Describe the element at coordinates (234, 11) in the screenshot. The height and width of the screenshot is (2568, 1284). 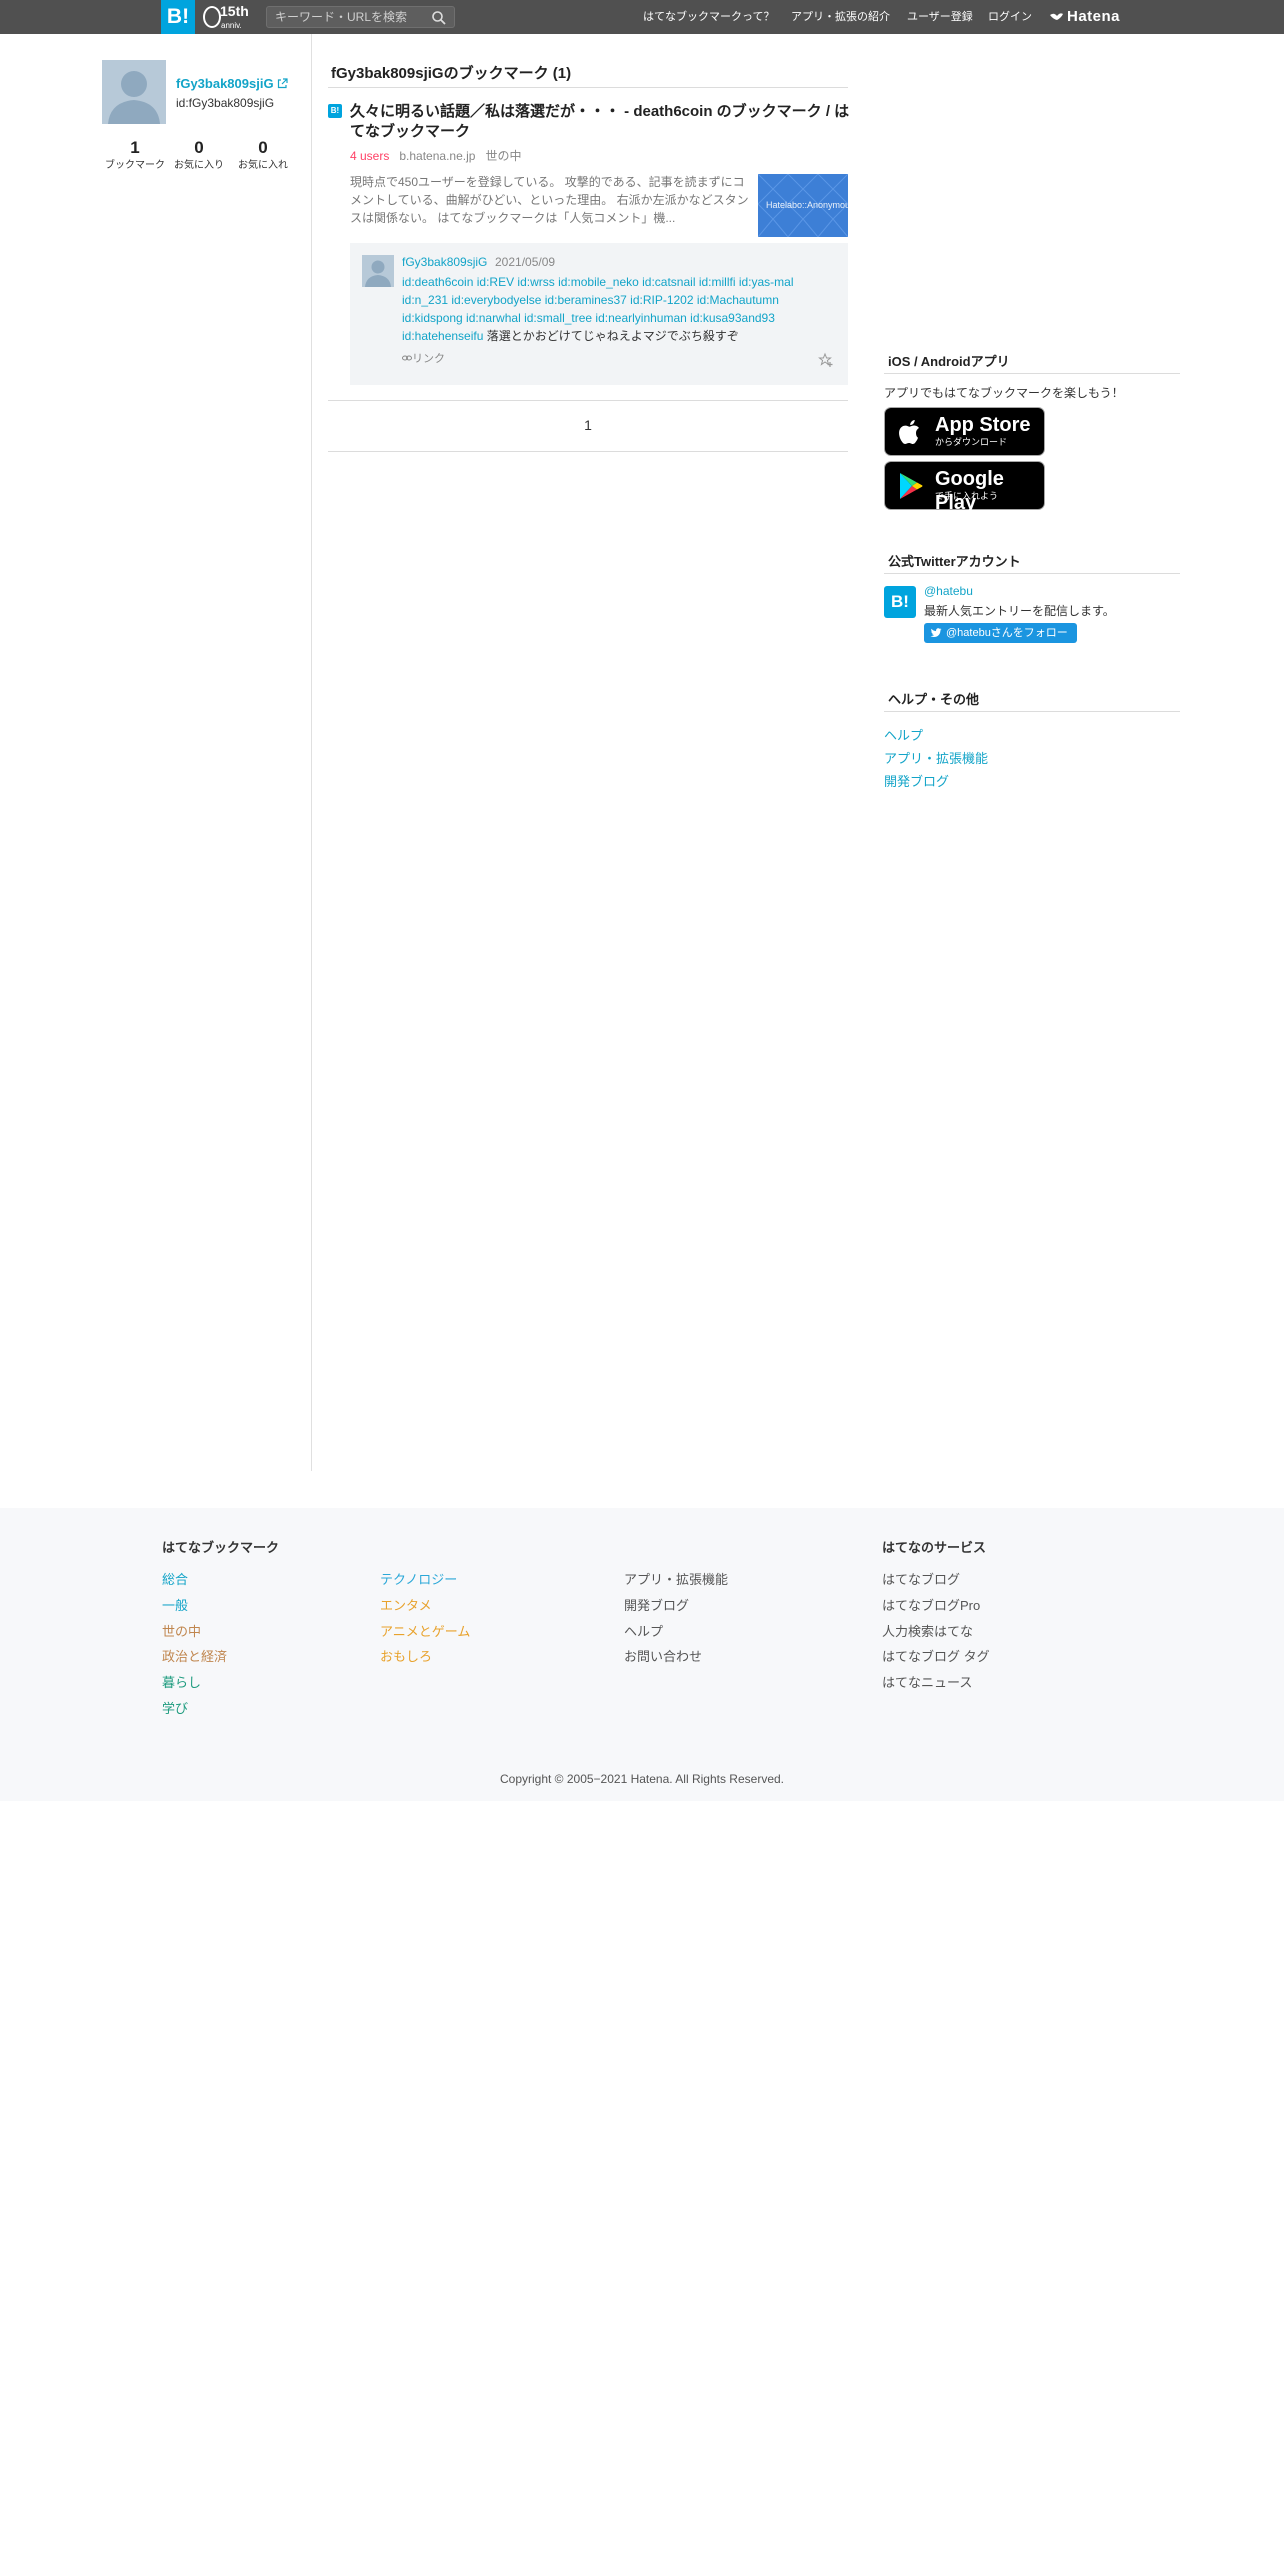
I see `anniversary-number: 15th` at that location.